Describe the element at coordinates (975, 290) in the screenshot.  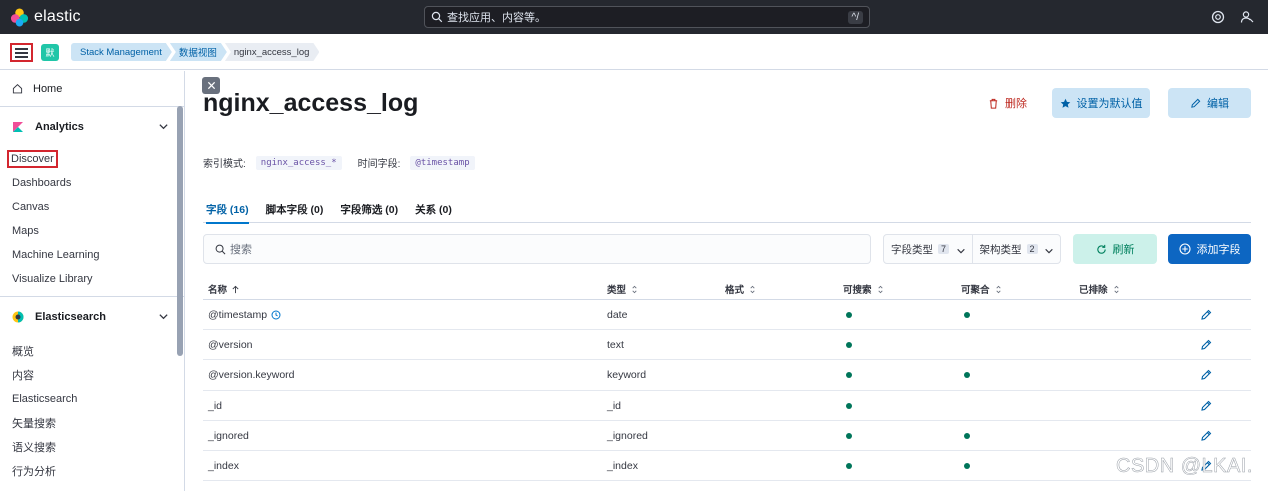
I see `column-label: 可聚合` at that location.